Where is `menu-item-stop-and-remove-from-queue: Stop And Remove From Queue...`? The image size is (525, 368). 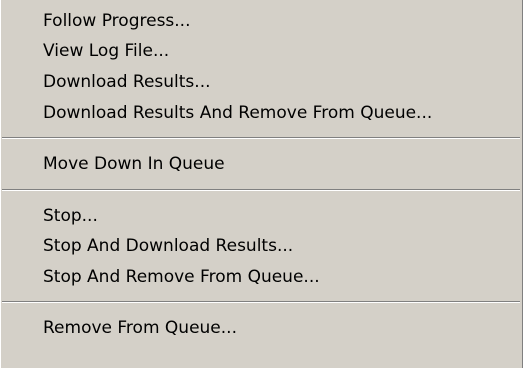 menu-item-stop-and-remove-from-queue: Stop And Remove From Queue... is located at coordinates (261, 277).